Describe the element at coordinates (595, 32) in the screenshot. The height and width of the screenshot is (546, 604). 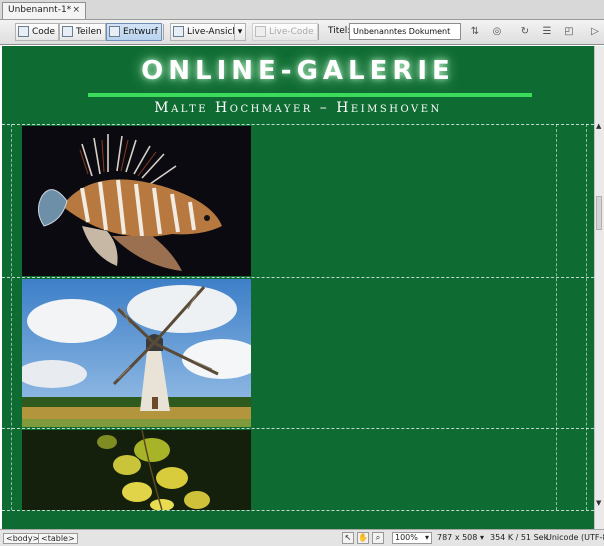
I see `toolbar-overflow-icon: ▷` at that location.